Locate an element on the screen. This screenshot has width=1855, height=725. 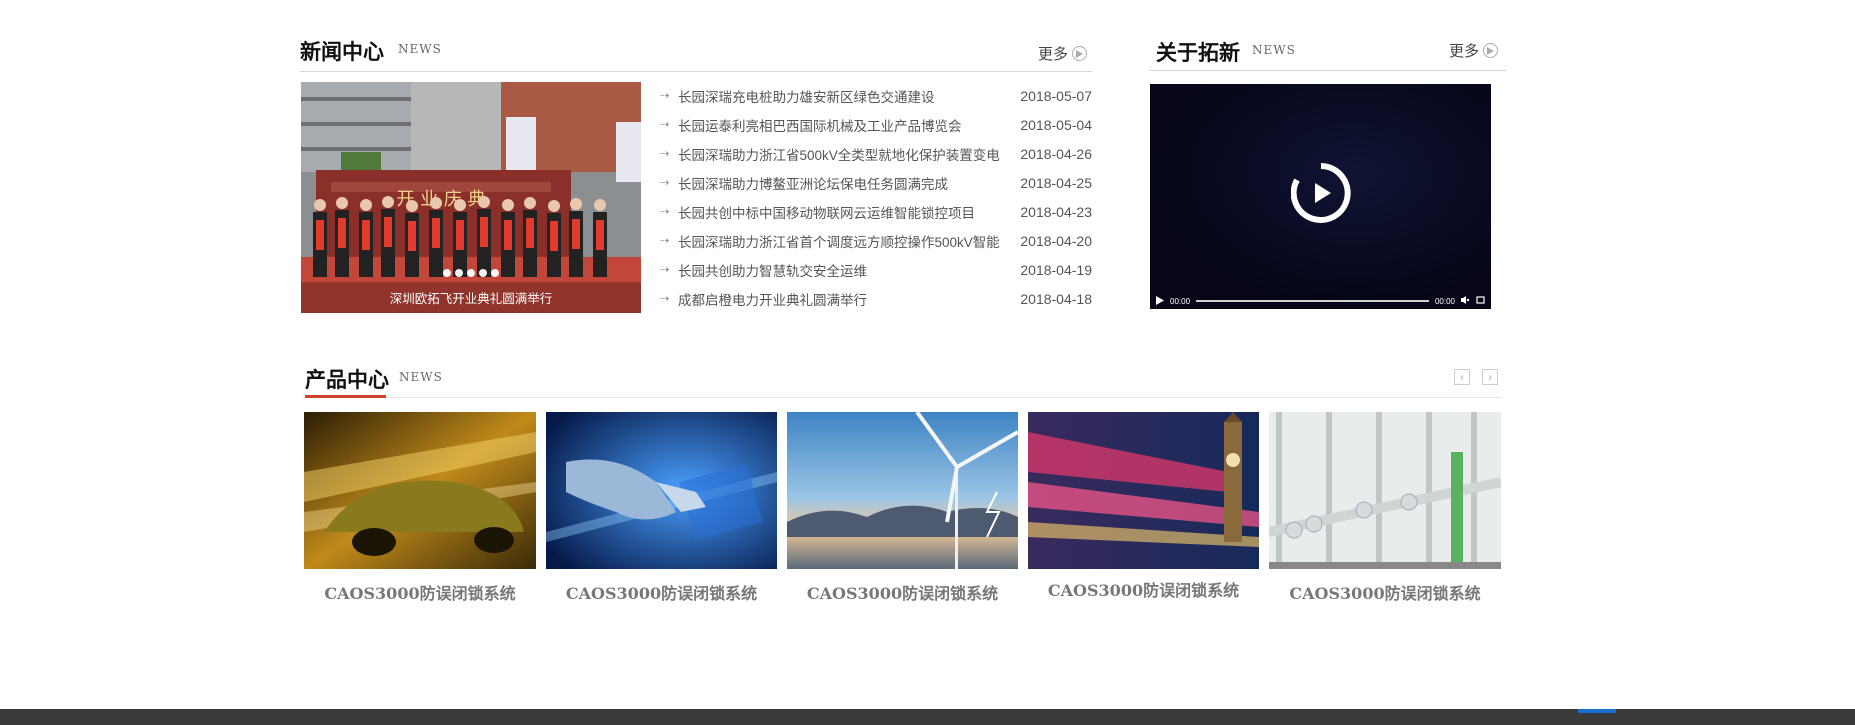
list-item: ⇢ 长园共创中标中国移动物联网云运维智能锁控项目 2018-04-23 is located at coordinates (876, 211).